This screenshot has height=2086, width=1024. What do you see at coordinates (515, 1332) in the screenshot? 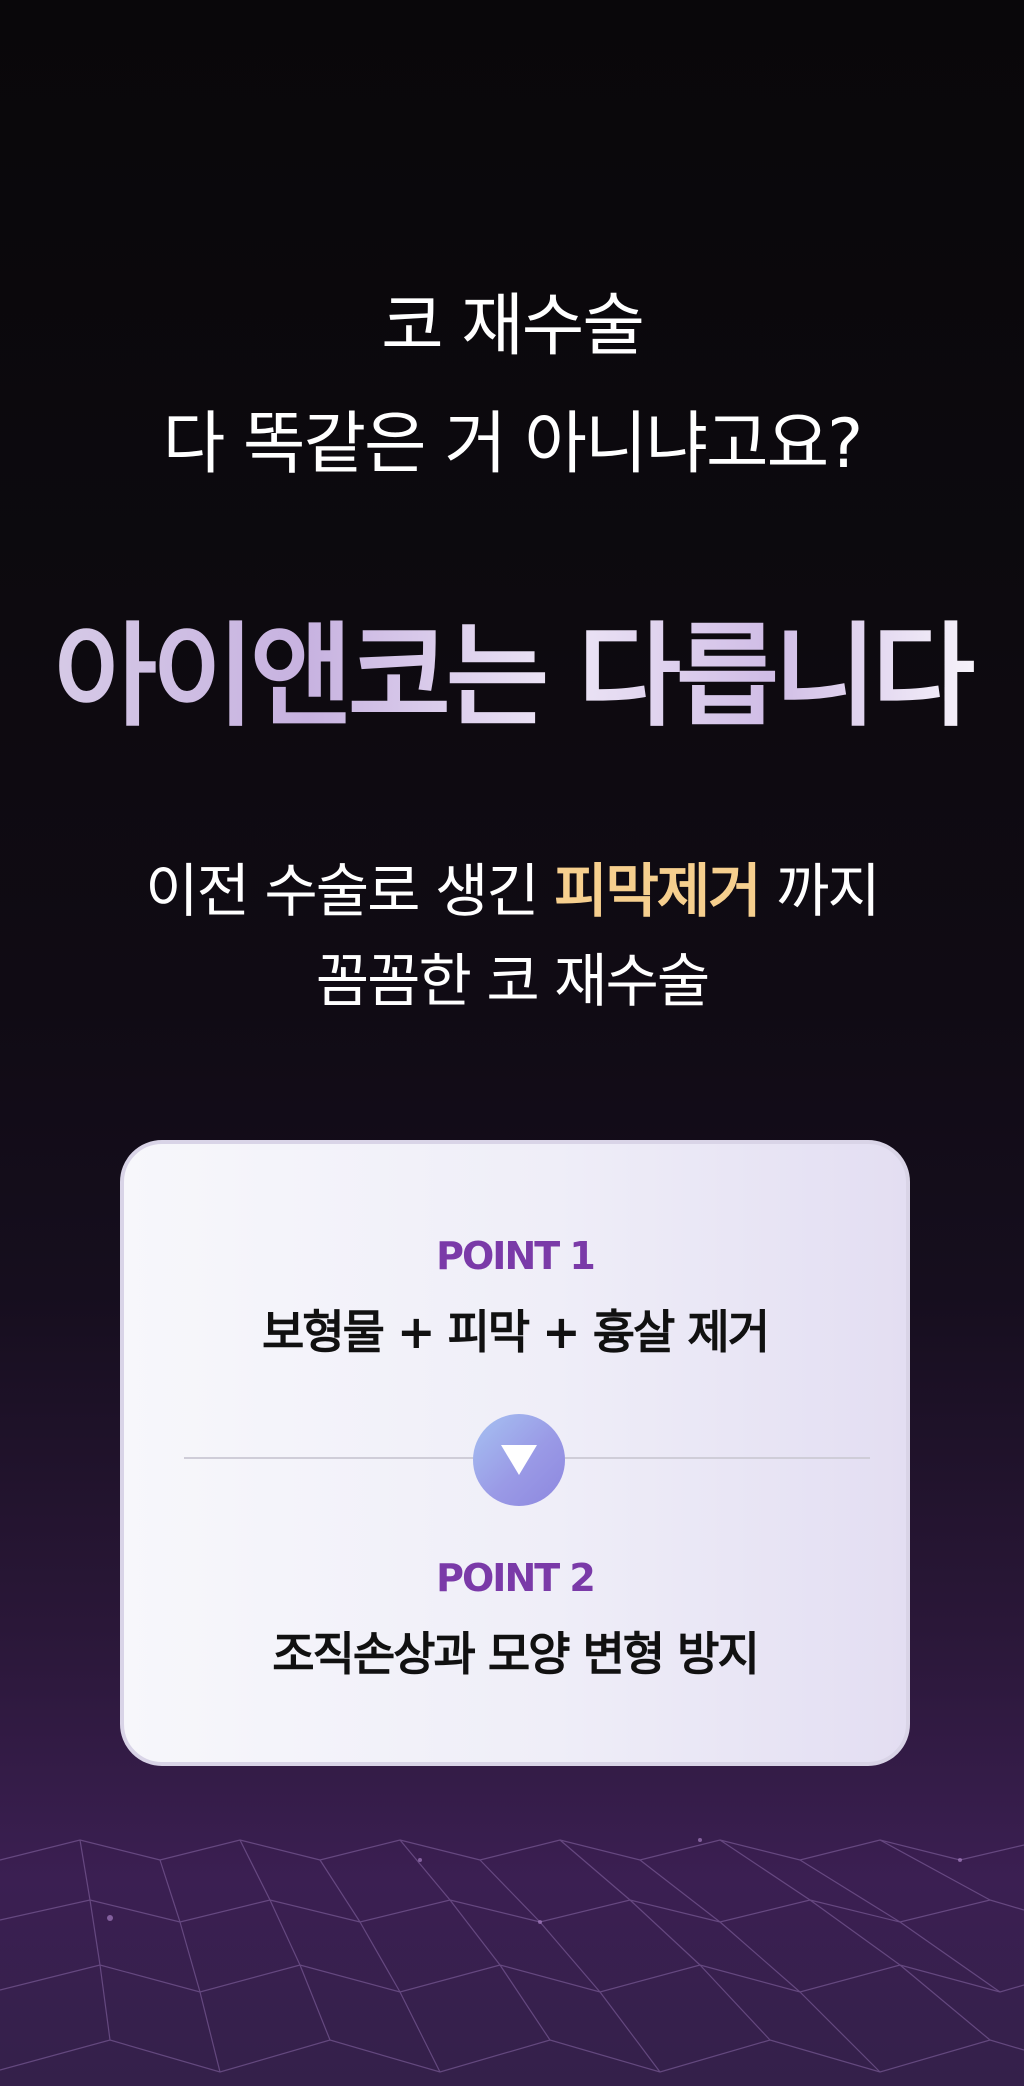
I see `point-1-text: 보형물 + 피막 + 흉살 제거` at bounding box center [515, 1332].